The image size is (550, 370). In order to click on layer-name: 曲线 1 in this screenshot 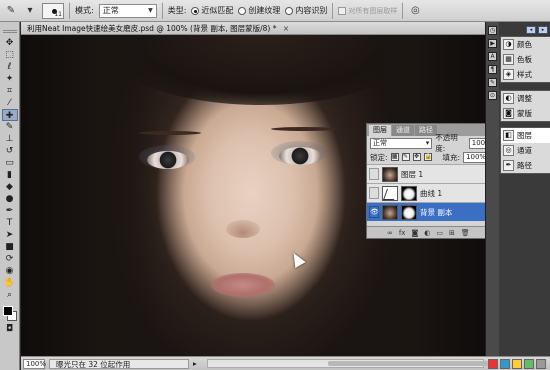, I will do `click(431, 193)`.